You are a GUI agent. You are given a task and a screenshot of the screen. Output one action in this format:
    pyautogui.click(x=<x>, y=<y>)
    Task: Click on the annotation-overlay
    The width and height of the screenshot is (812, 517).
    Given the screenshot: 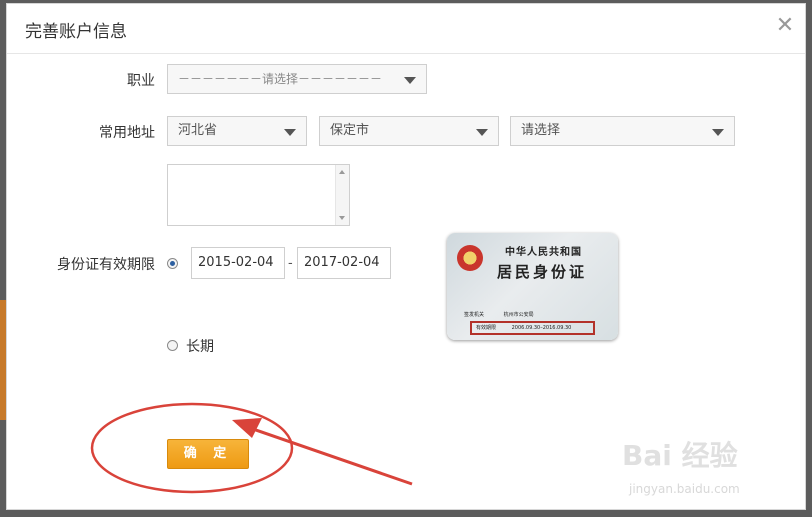 What is the action you would take?
    pyautogui.click(x=251, y=448)
    